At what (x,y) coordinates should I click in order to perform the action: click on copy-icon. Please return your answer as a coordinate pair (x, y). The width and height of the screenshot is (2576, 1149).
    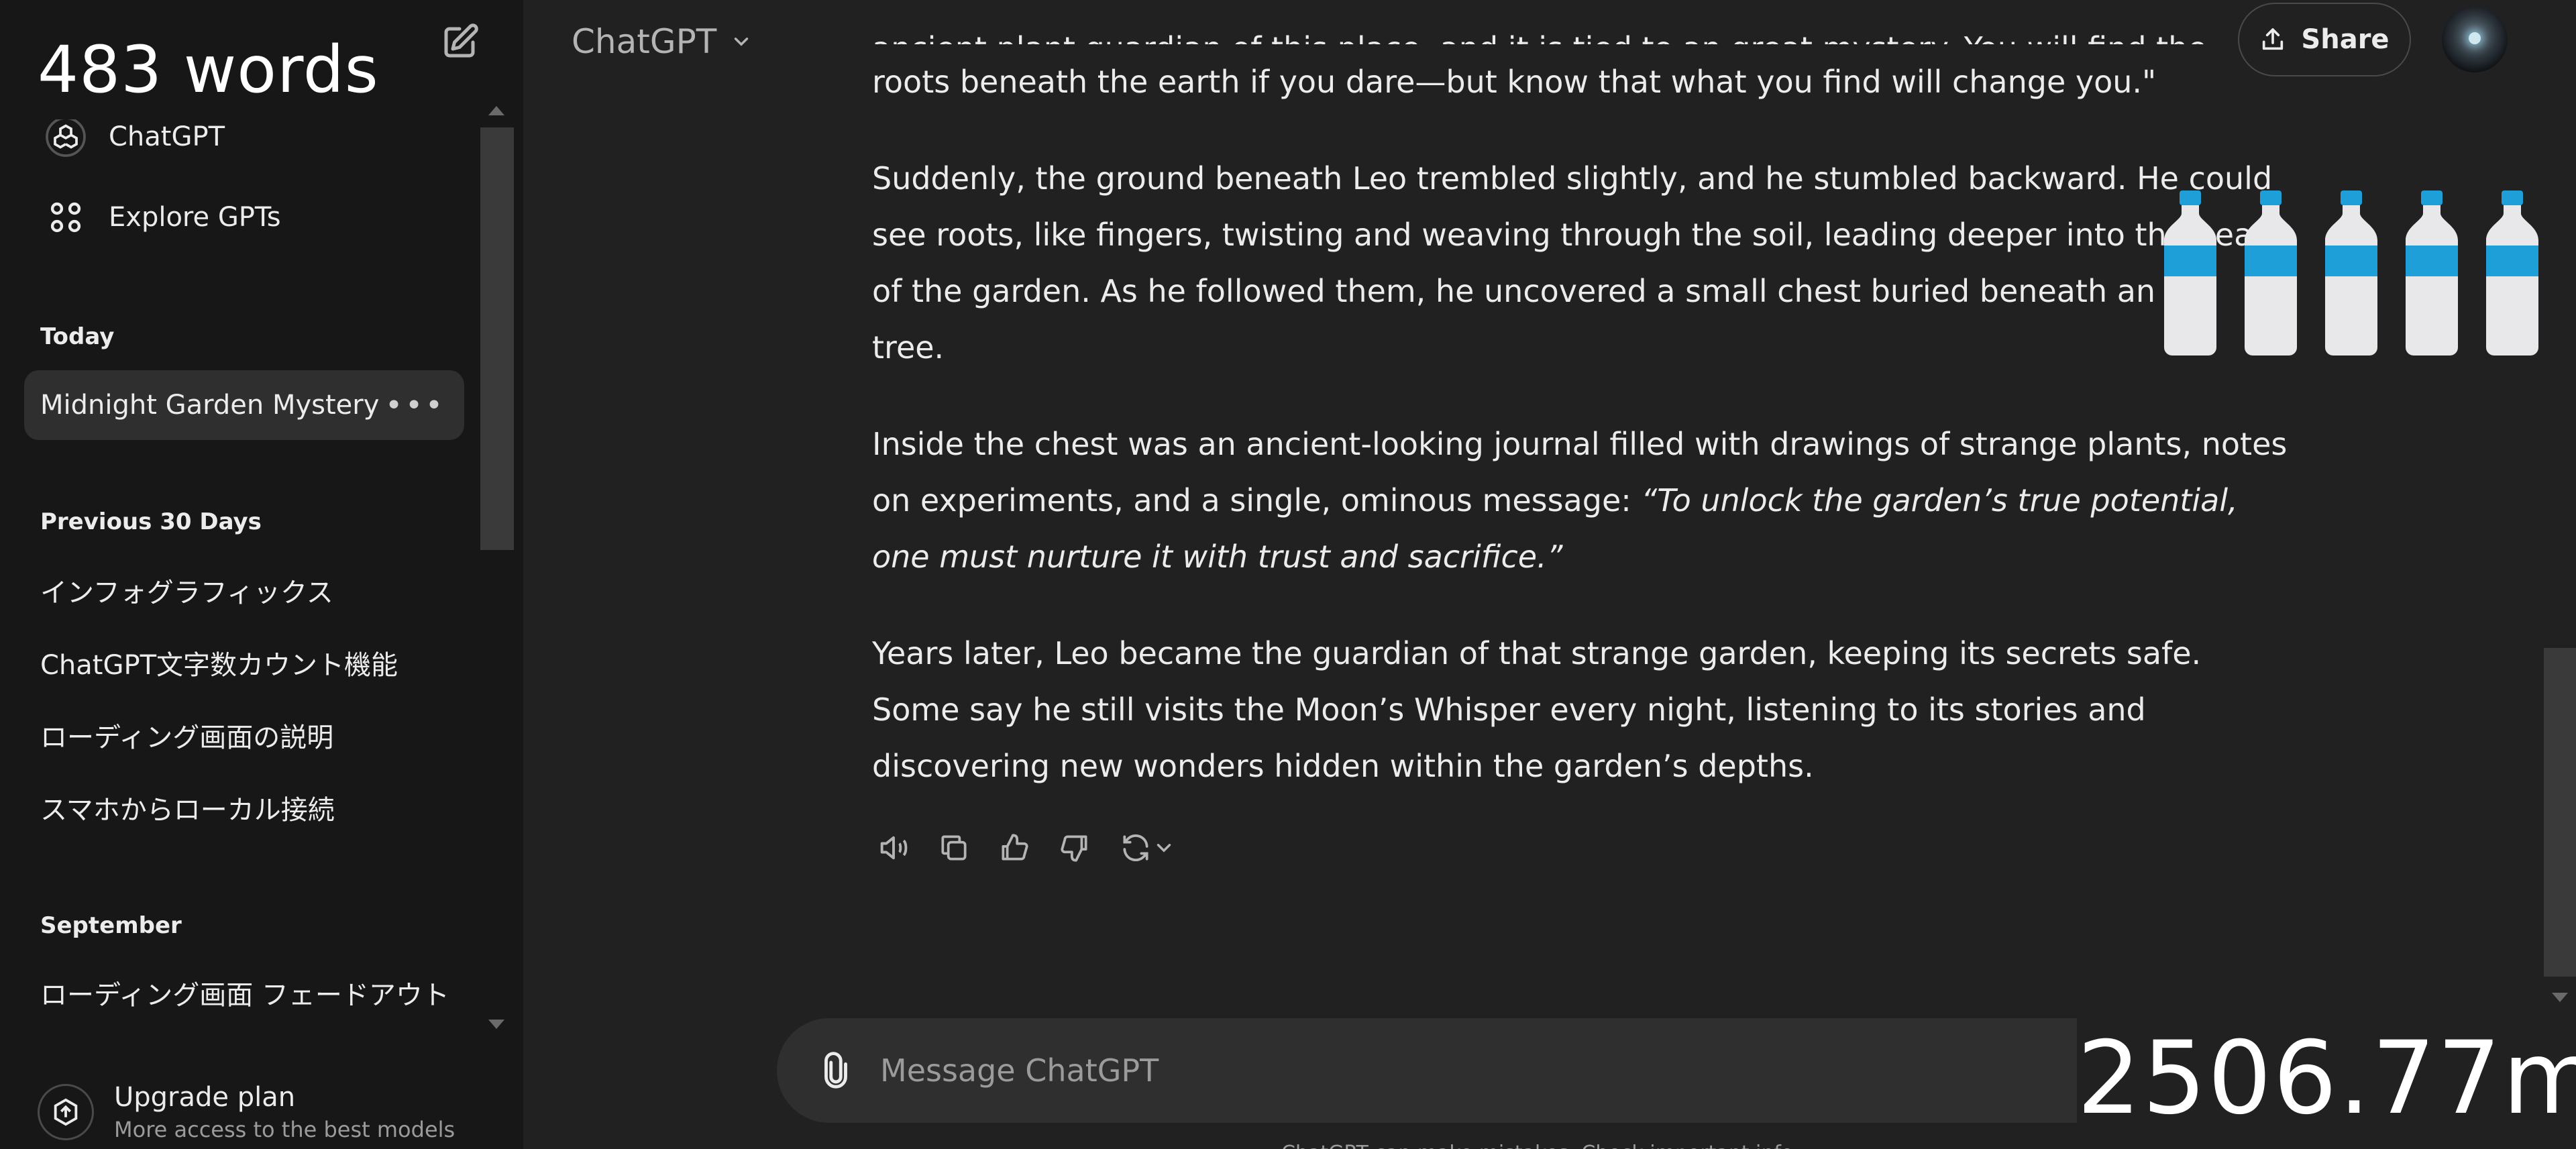
    Looking at the image, I should click on (954, 848).